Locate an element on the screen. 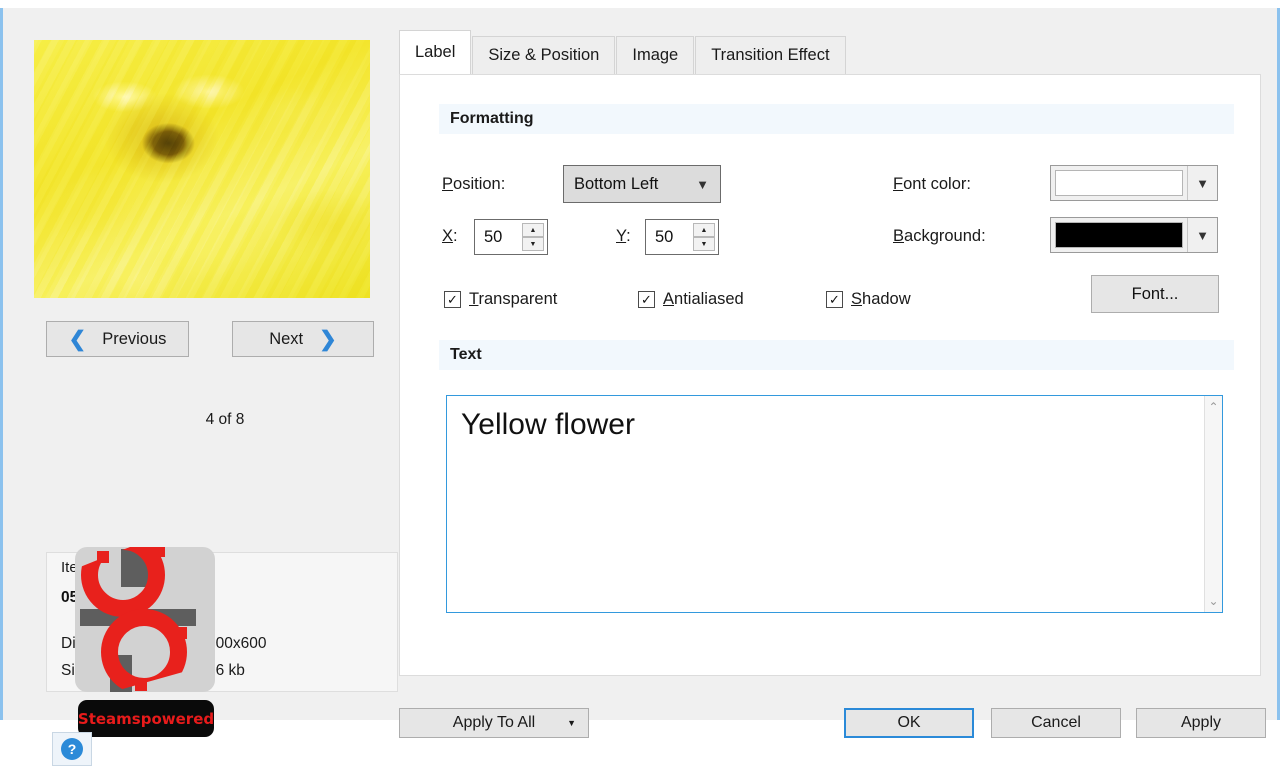 The height and width of the screenshot is (766, 1280). help-button: ? is located at coordinates (72, 749).